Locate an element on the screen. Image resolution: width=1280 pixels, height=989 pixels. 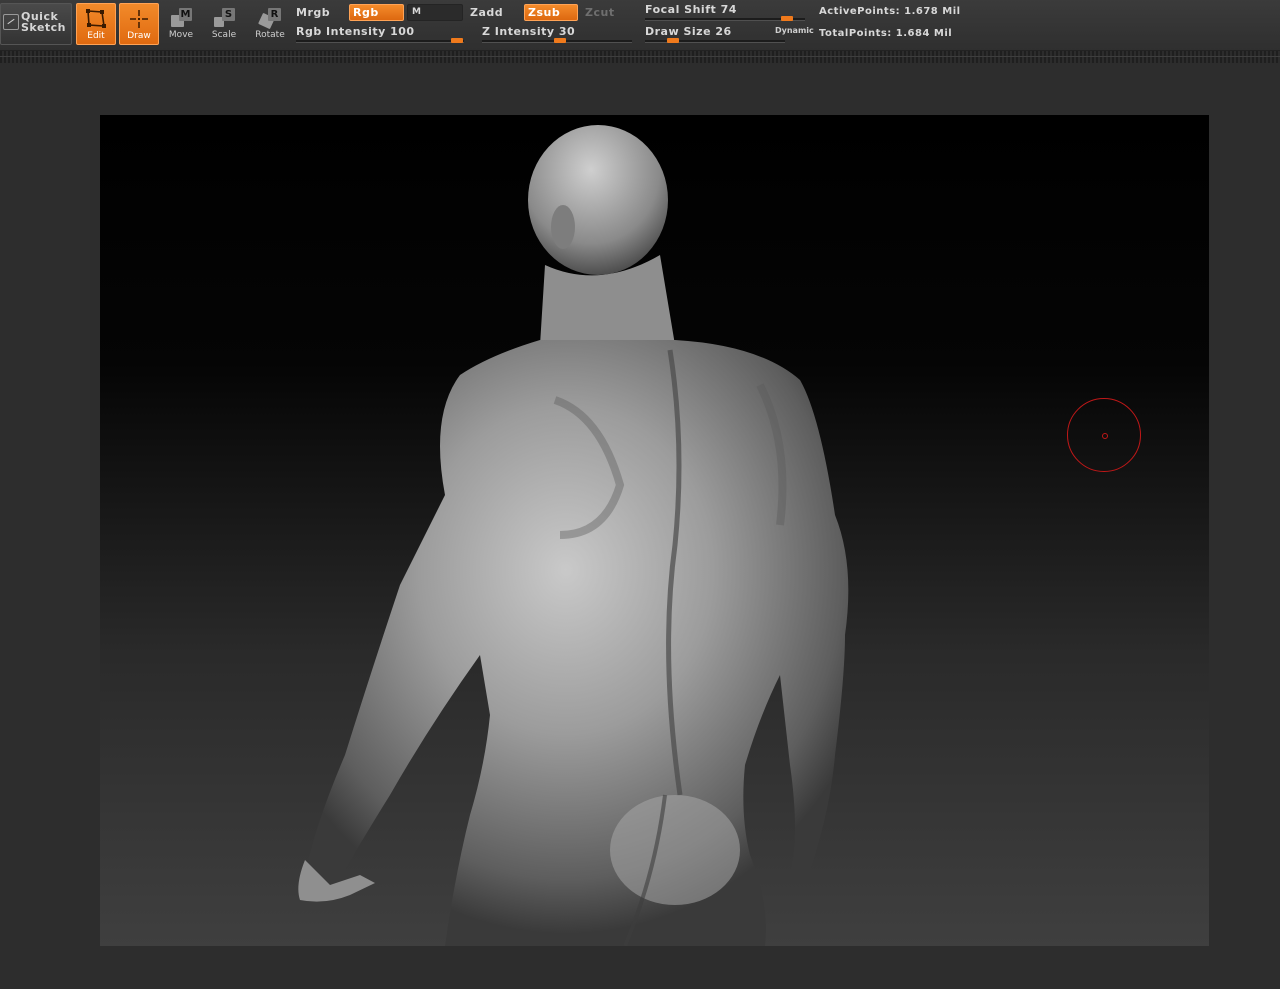
rgb-intensity-label: Rgb Intensity 100 is located at coordinates (355, 31).